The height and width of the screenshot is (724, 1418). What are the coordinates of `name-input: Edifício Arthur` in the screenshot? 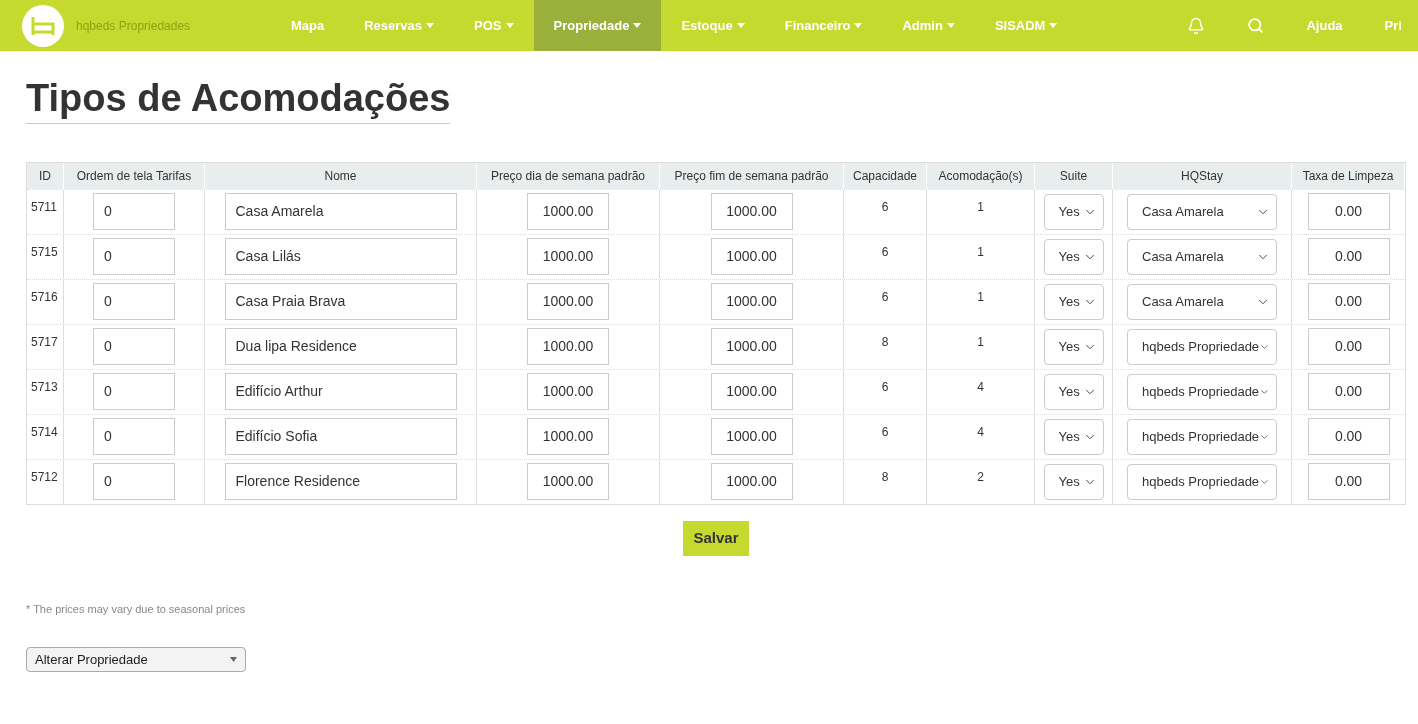 It's located at (340, 392).